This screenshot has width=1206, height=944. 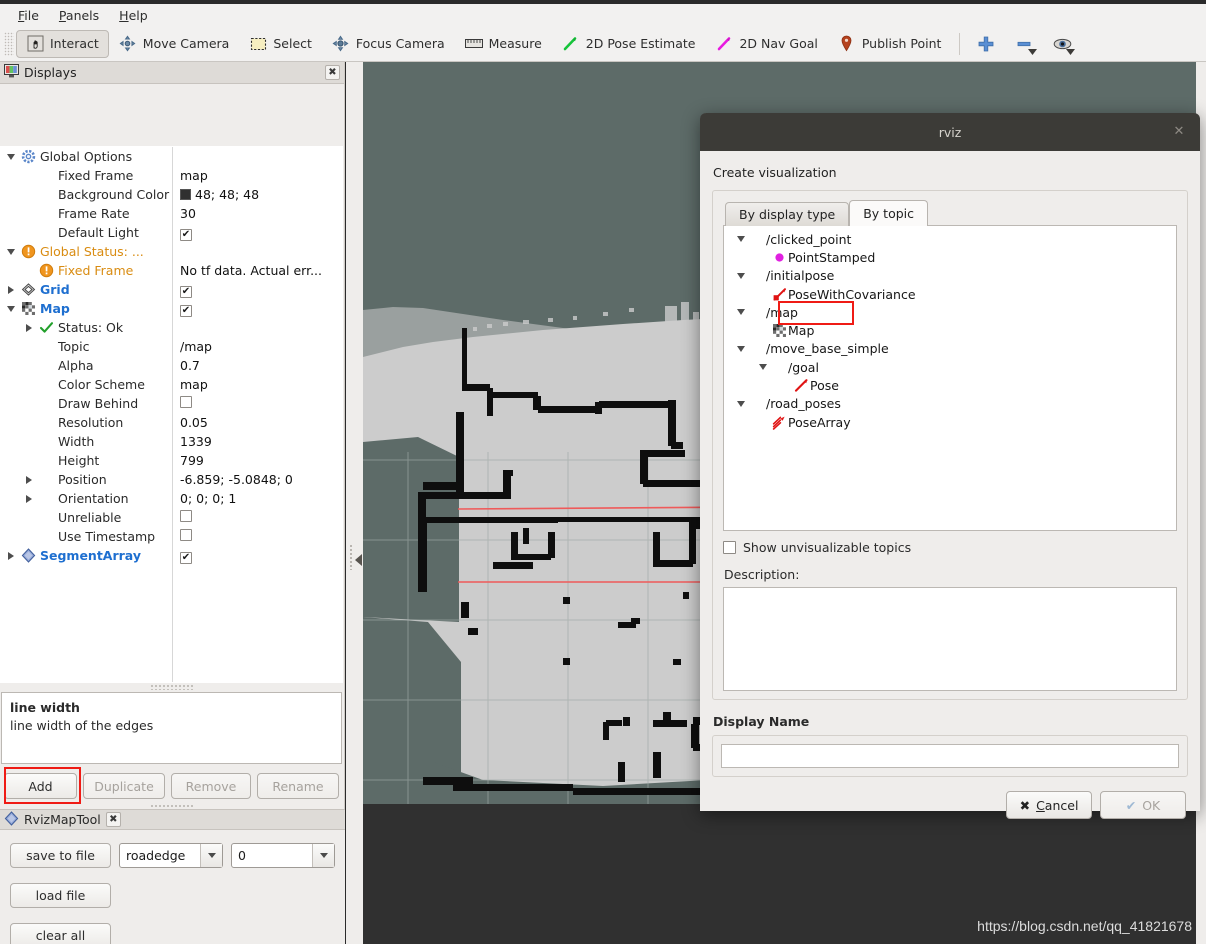 I want to click on display-tree-row-value: -6.859; -5.0848; 0, so click(x=232, y=479).